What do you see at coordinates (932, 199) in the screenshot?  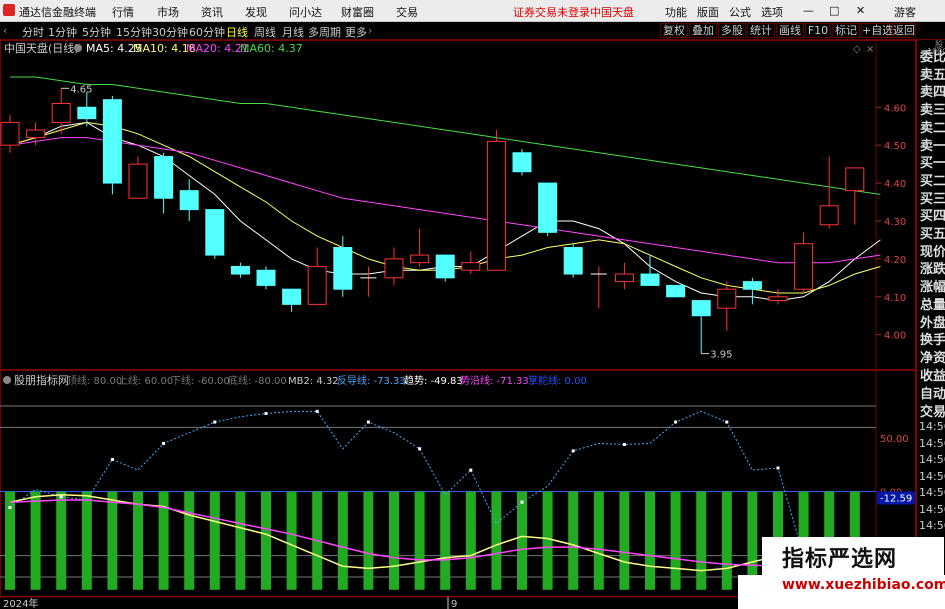 I see `quote-label: 买三` at bounding box center [932, 199].